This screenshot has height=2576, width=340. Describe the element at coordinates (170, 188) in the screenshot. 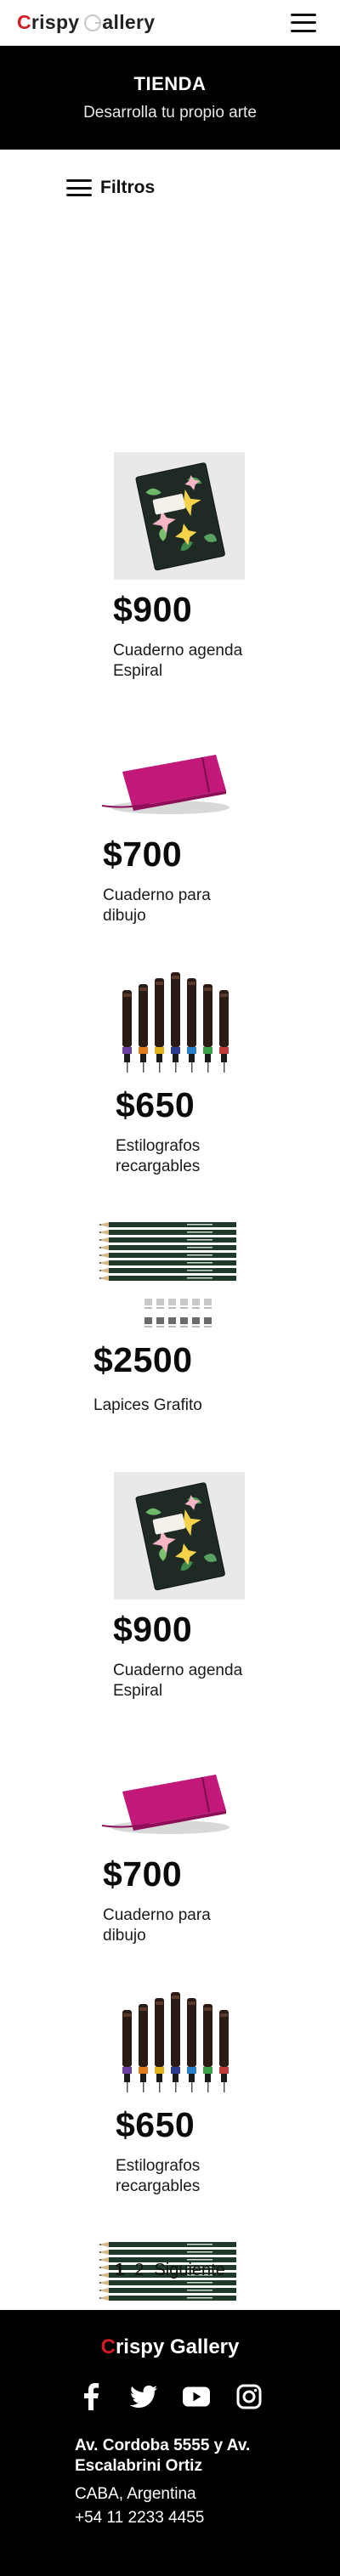

I see `filters-toggle: Filtros` at that location.